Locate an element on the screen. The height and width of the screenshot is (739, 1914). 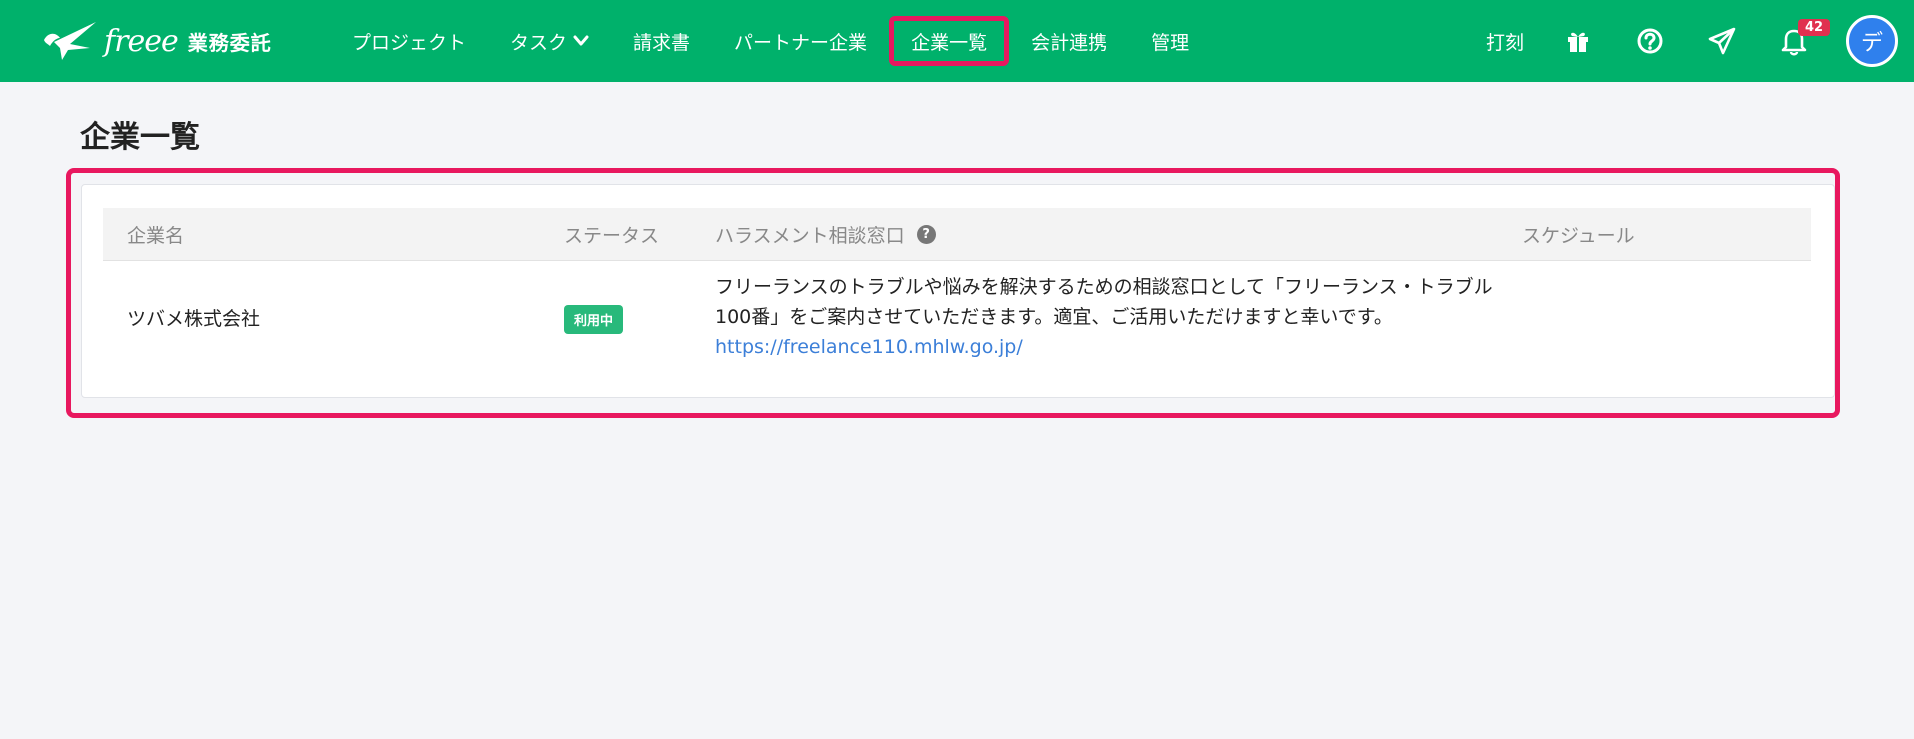
column-header-harassment: ハラスメント相談窓口 ? is located at coordinates (825, 234).